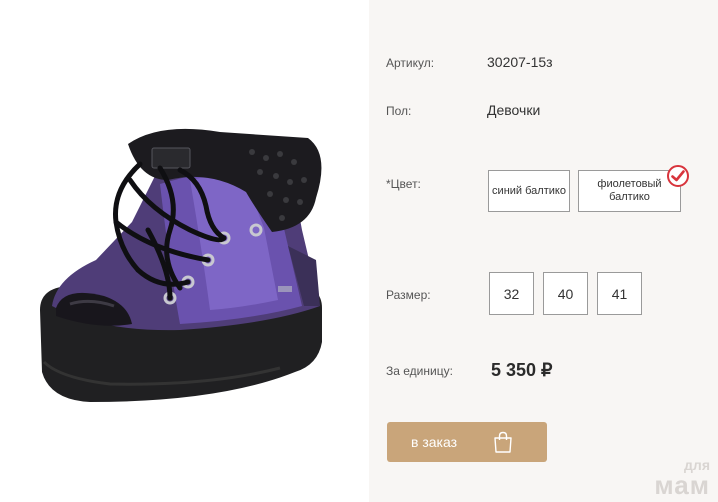 This screenshot has width=718, height=502. I want to click on article-label: Артикул:, so click(410, 63).